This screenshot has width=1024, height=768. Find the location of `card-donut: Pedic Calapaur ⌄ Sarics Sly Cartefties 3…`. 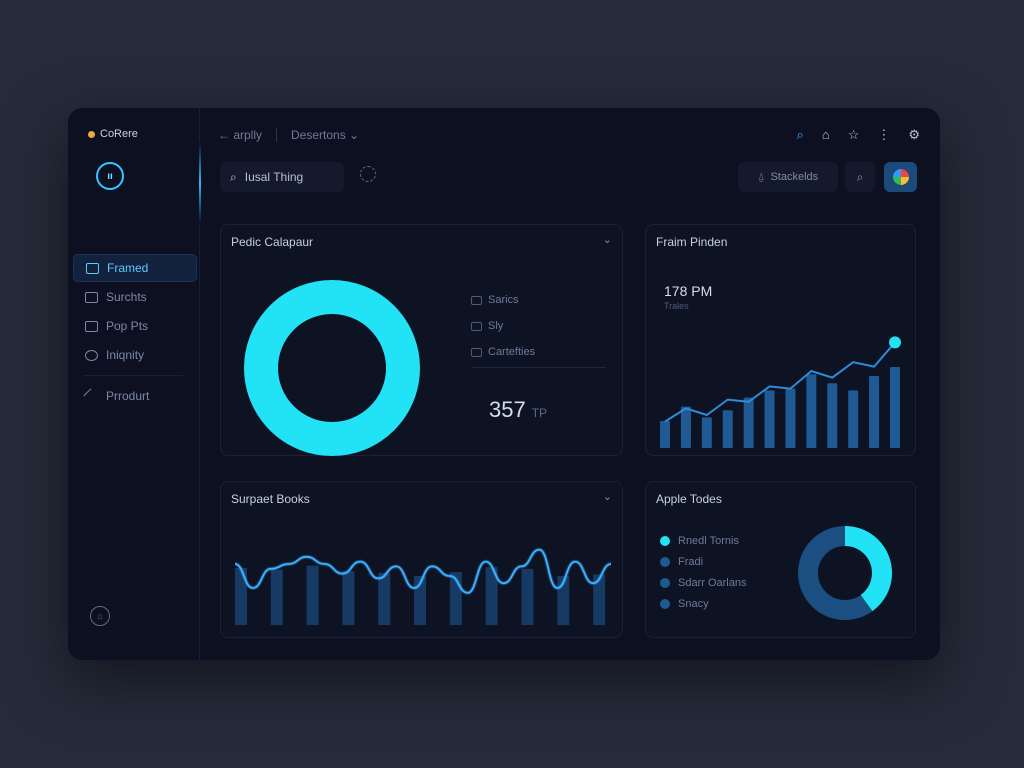

card-donut: Pedic Calapaur ⌄ Sarics Sly Cartefties 3… is located at coordinates (421, 340).